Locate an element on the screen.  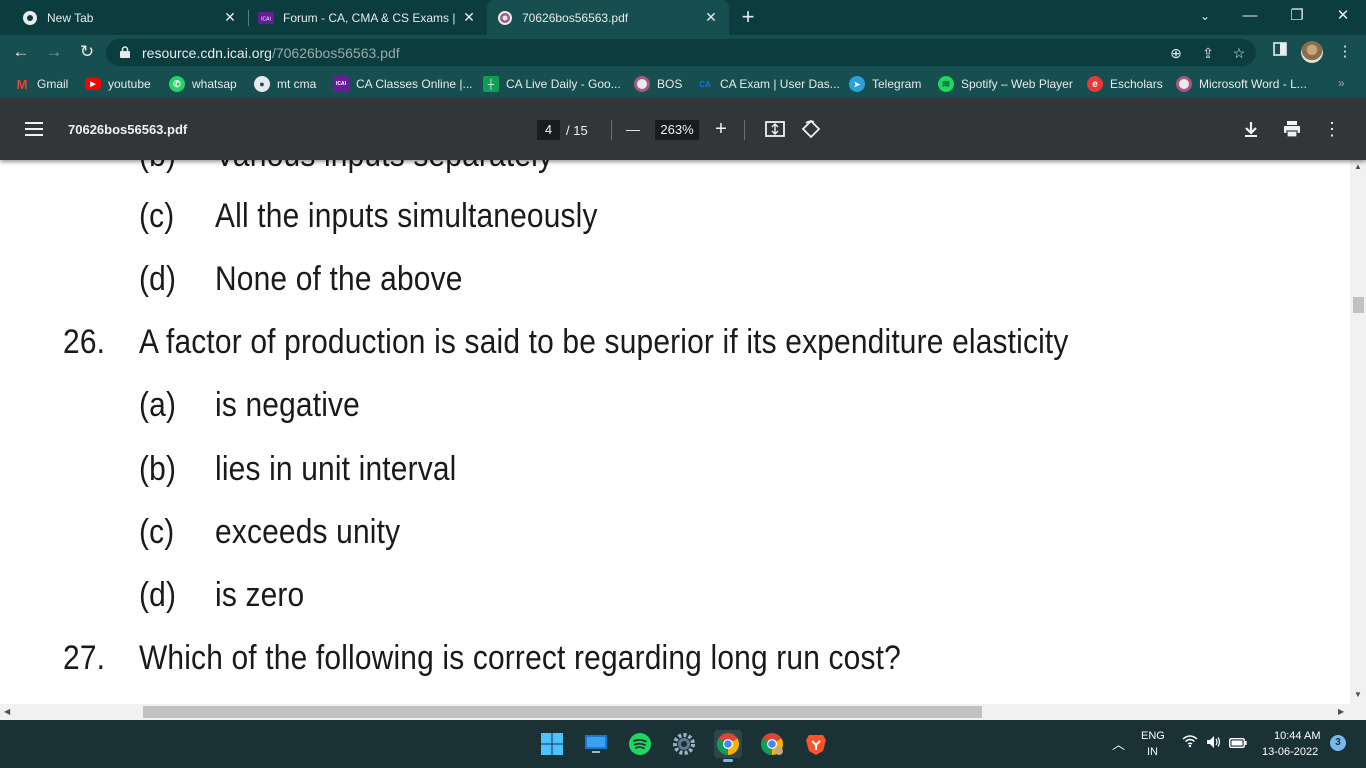
settings-icon is located at coordinates (684, 744).